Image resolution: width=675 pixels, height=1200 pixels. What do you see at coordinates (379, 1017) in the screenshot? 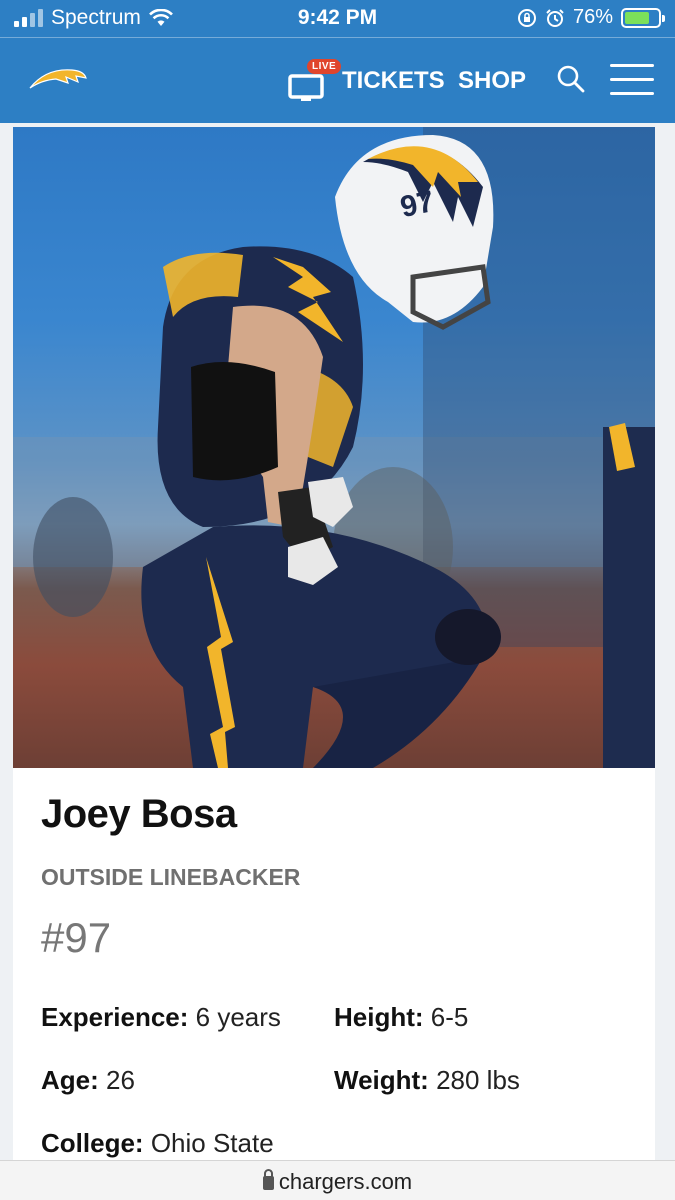
I see `stat-height-label: Height:` at bounding box center [379, 1017].